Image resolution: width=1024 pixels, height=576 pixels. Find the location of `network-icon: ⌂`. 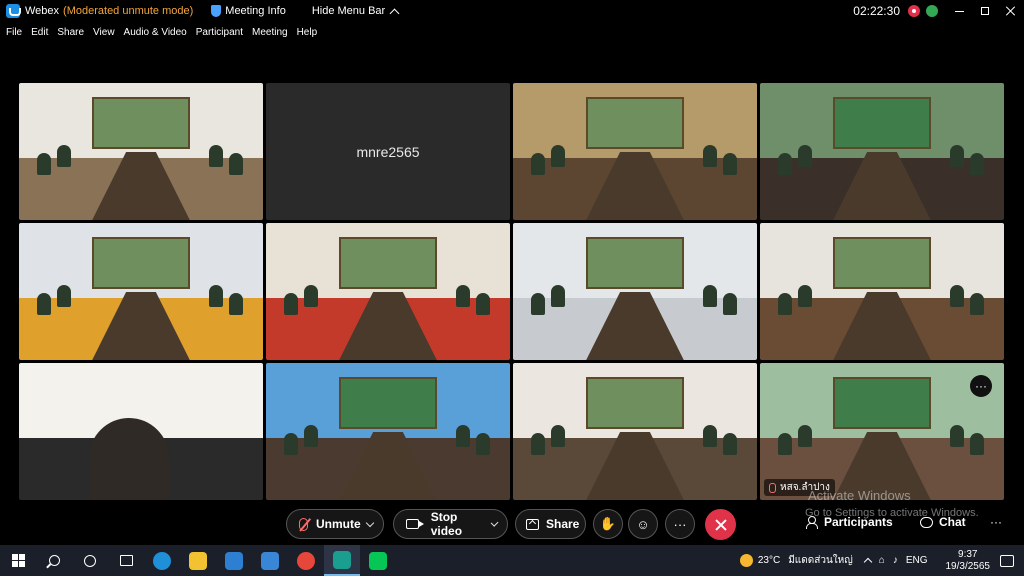

network-icon: ⌂ is located at coordinates (882, 560).